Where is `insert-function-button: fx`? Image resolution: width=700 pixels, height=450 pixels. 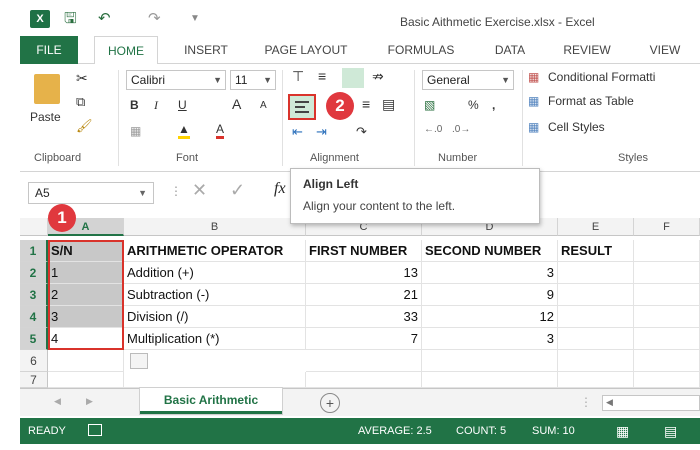
insert-function-button: fx is located at coordinates (280, 189).